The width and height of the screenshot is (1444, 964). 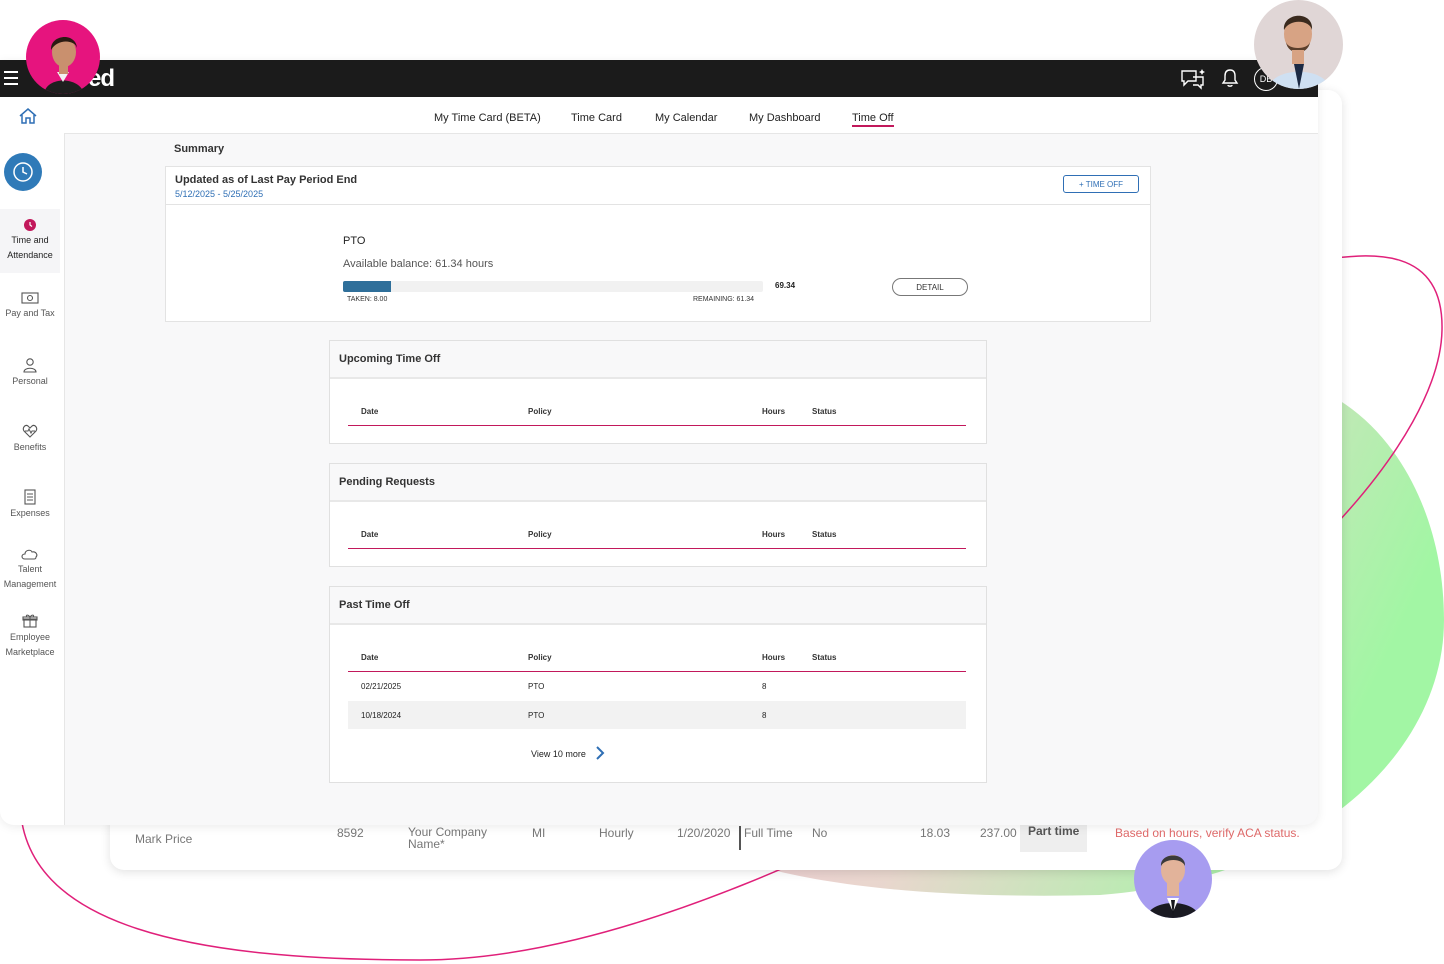 What do you see at coordinates (998, 833) in the screenshot?
I see `bg-value2: 237.00` at bounding box center [998, 833].